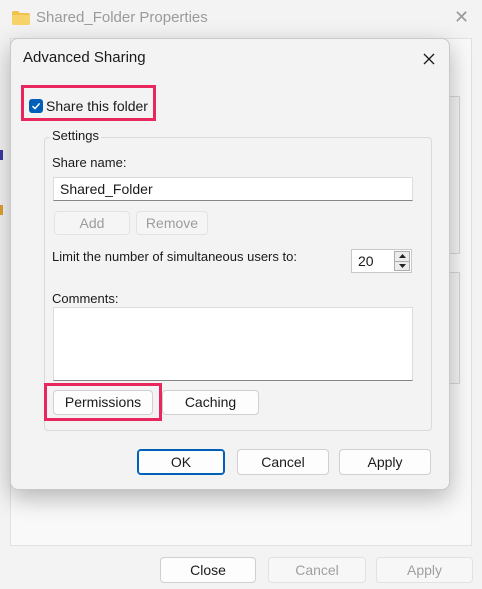 Image resolution: width=482 pixels, height=589 pixels. I want to click on user-limit-value: 20, so click(366, 261).